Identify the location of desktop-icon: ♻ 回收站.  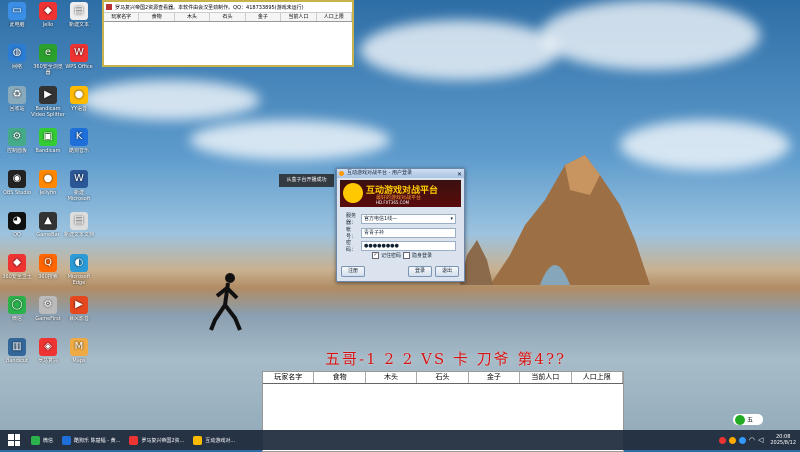
(17, 102).